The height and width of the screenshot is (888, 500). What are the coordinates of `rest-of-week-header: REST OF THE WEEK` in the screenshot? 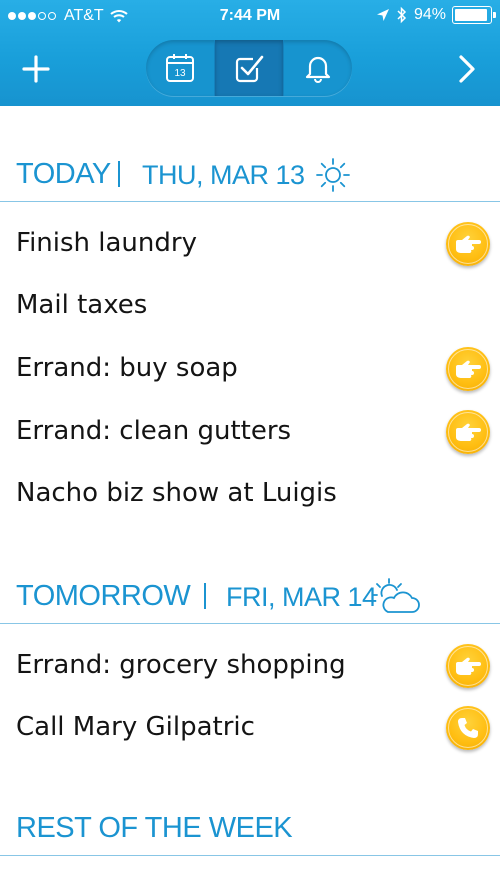 It's located at (250, 834).